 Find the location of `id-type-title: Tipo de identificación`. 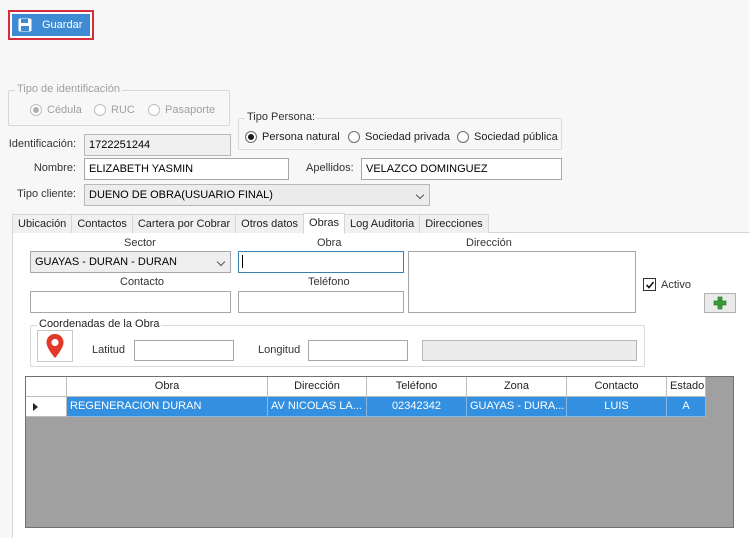

id-type-title: Tipo de identificación is located at coordinates (68, 89).